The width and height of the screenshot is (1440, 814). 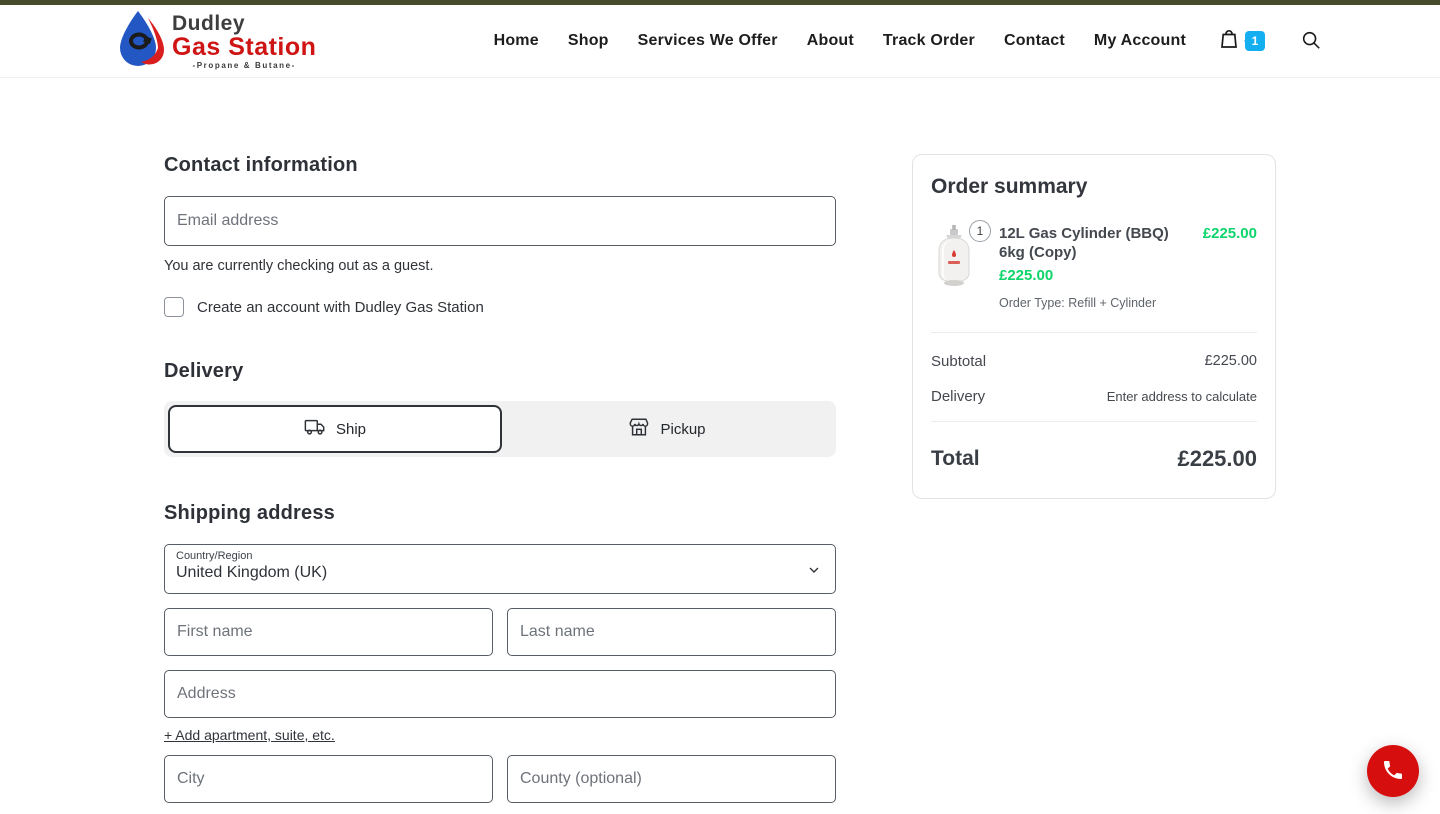 I want to click on email-input, so click(x=500, y=221).